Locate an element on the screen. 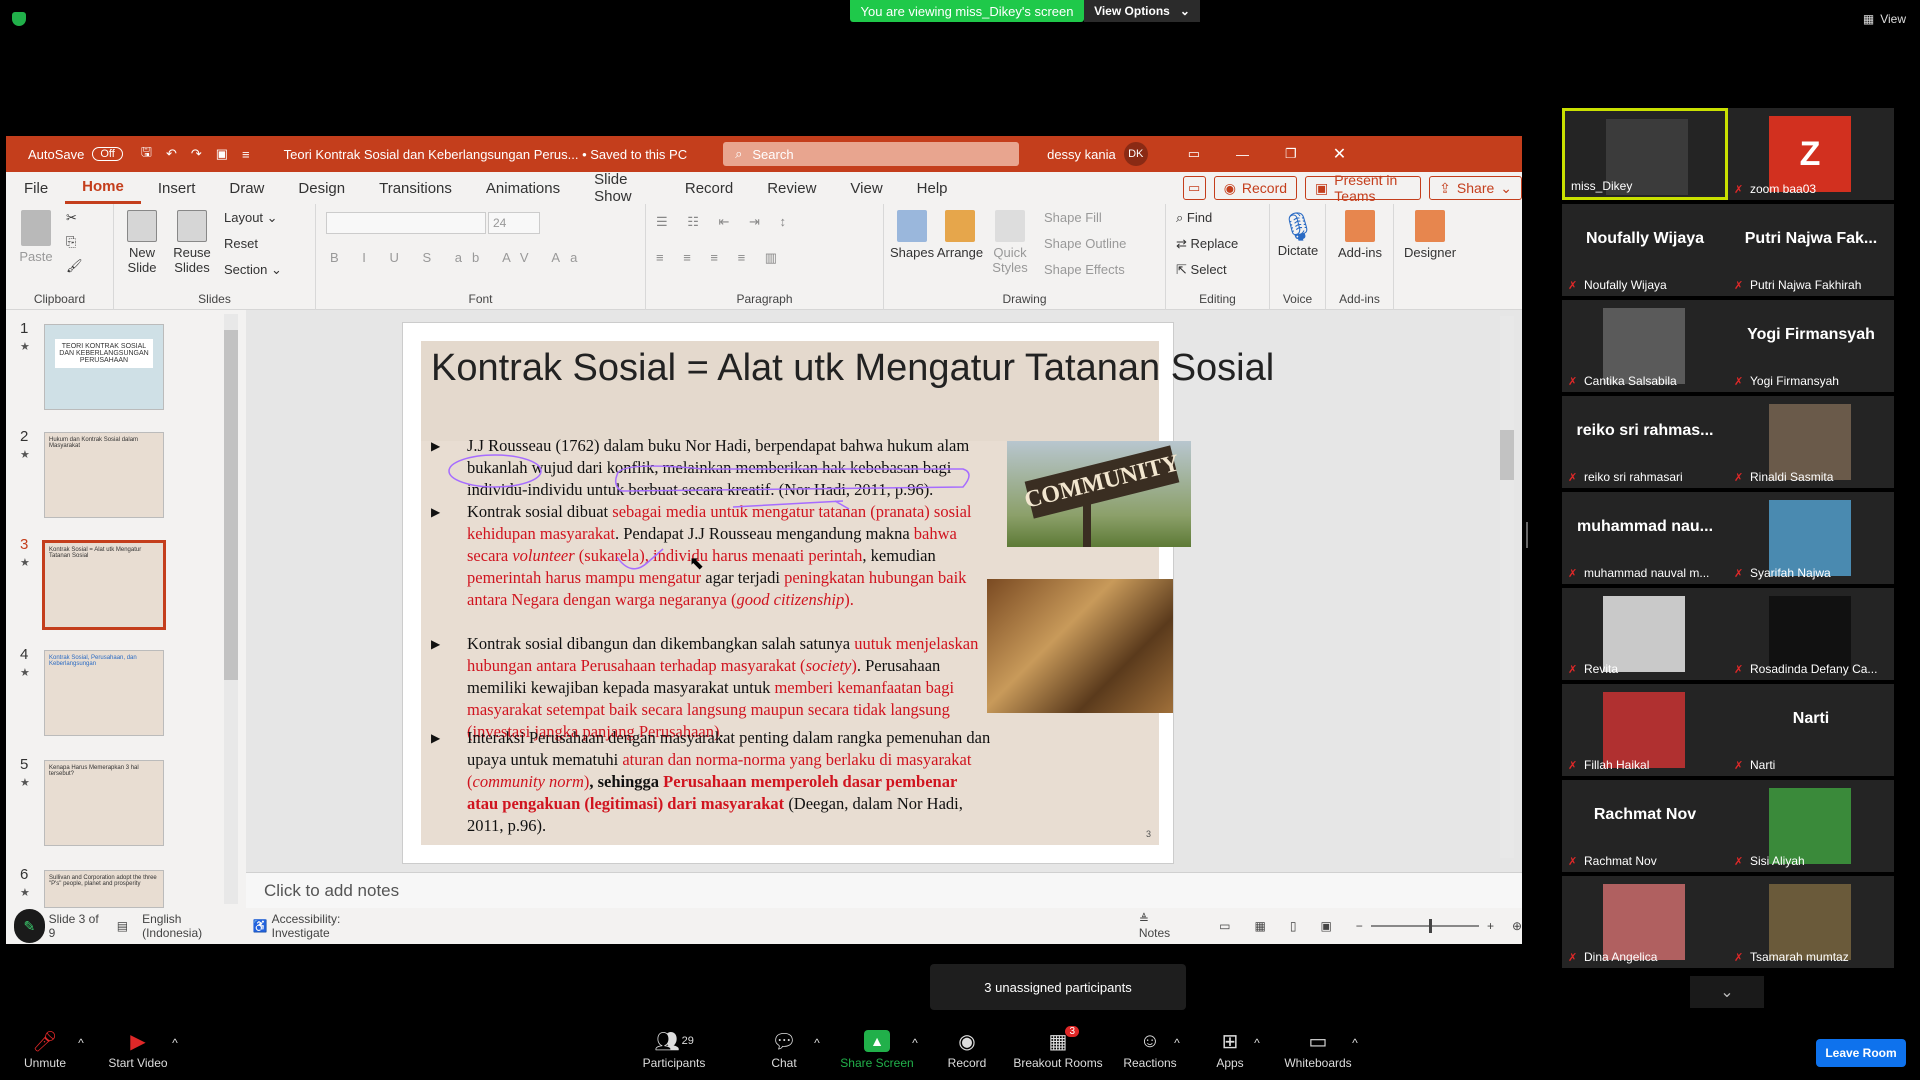 This screenshot has height=1080, width=1920. video-options-caret: ^ is located at coordinates (175, 1043).